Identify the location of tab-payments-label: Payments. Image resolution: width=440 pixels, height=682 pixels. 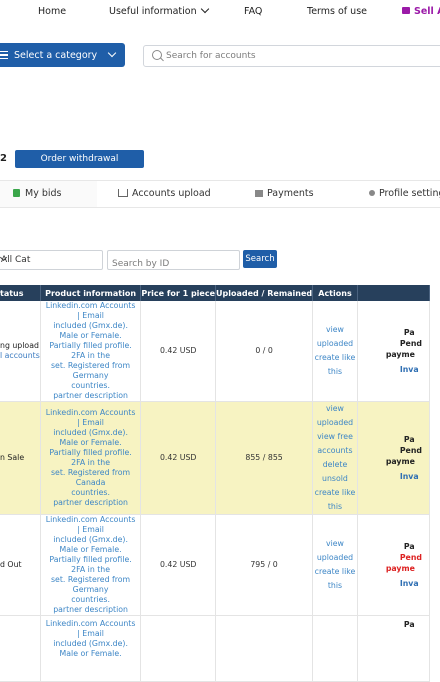
(290, 193).